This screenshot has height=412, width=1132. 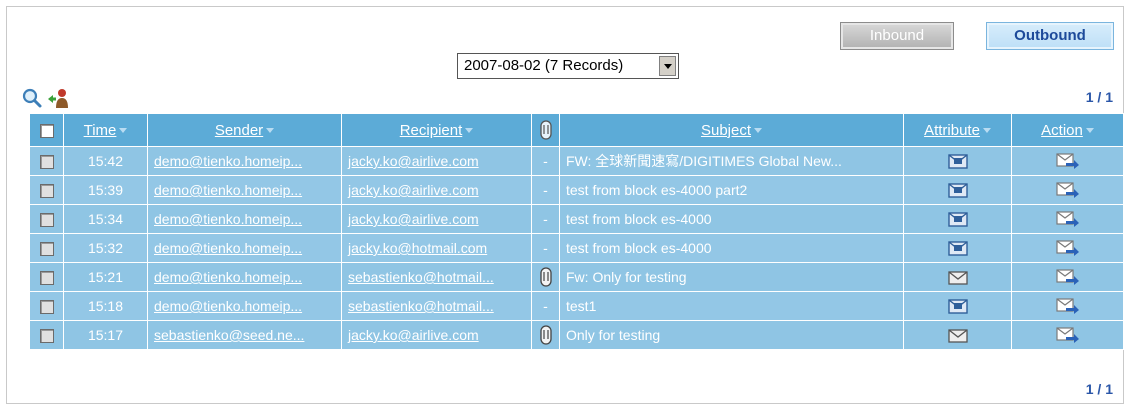 I want to click on recipient-cell: jacky.ko@hotmail.com, so click(x=436, y=248).